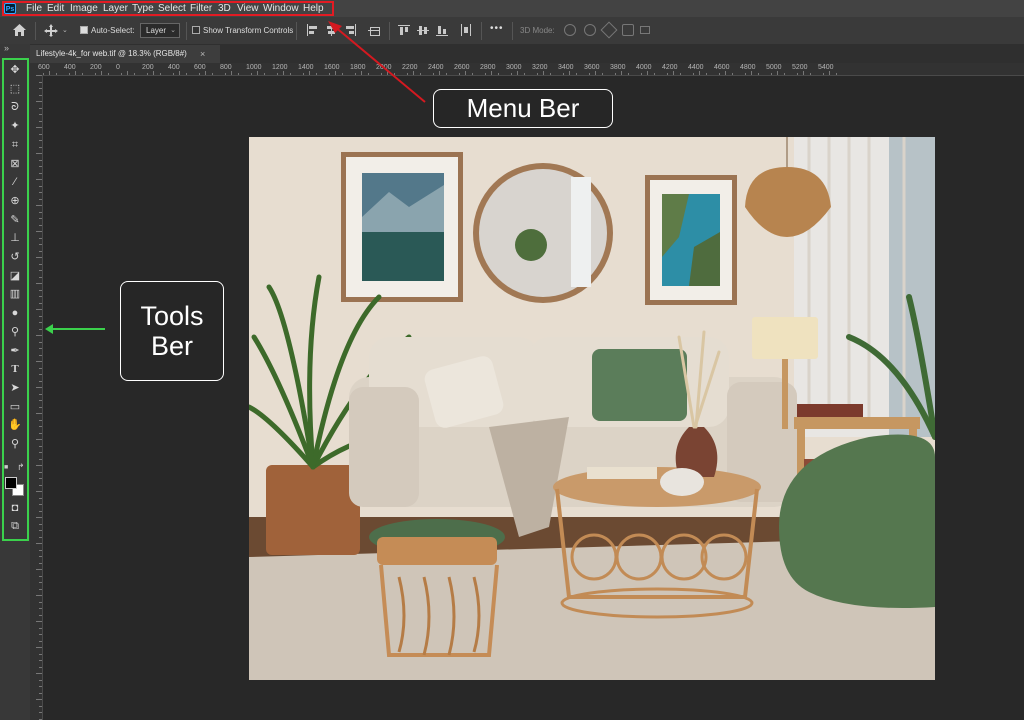 The image size is (1024, 720). What do you see at coordinates (15, 220) in the screenshot?
I see `brush-tool-icon: ✎` at bounding box center [15, 220].